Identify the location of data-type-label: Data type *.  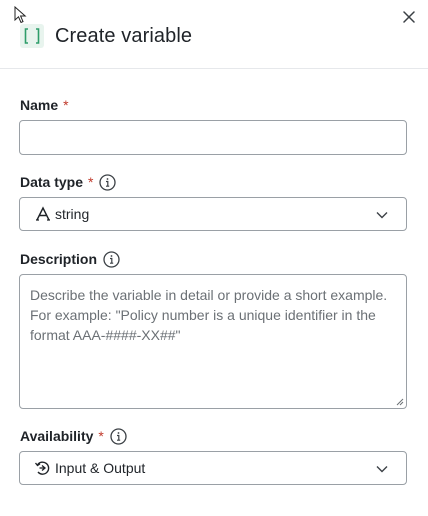
(68, 182).